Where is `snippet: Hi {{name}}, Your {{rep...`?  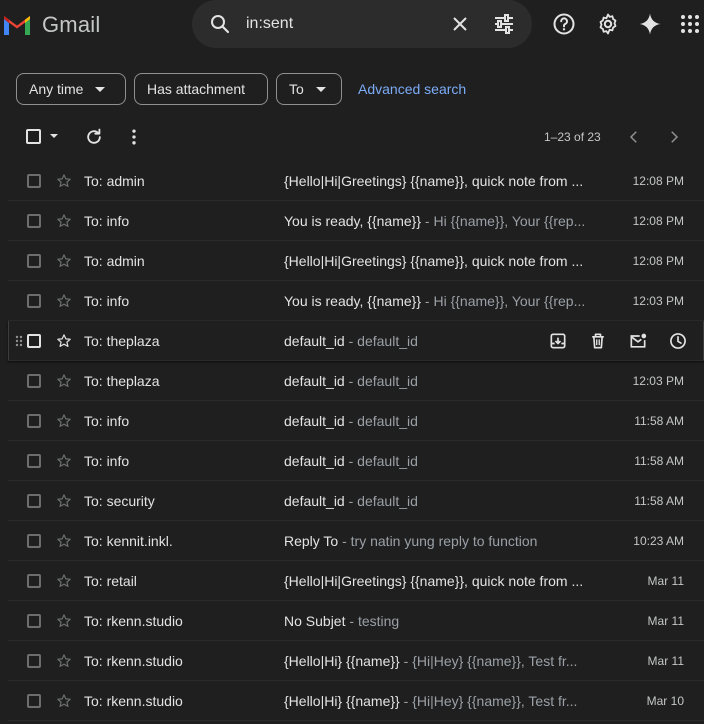 snippet: Hi {{name}}, Your {{rep... is located at coordinates (509, 301).